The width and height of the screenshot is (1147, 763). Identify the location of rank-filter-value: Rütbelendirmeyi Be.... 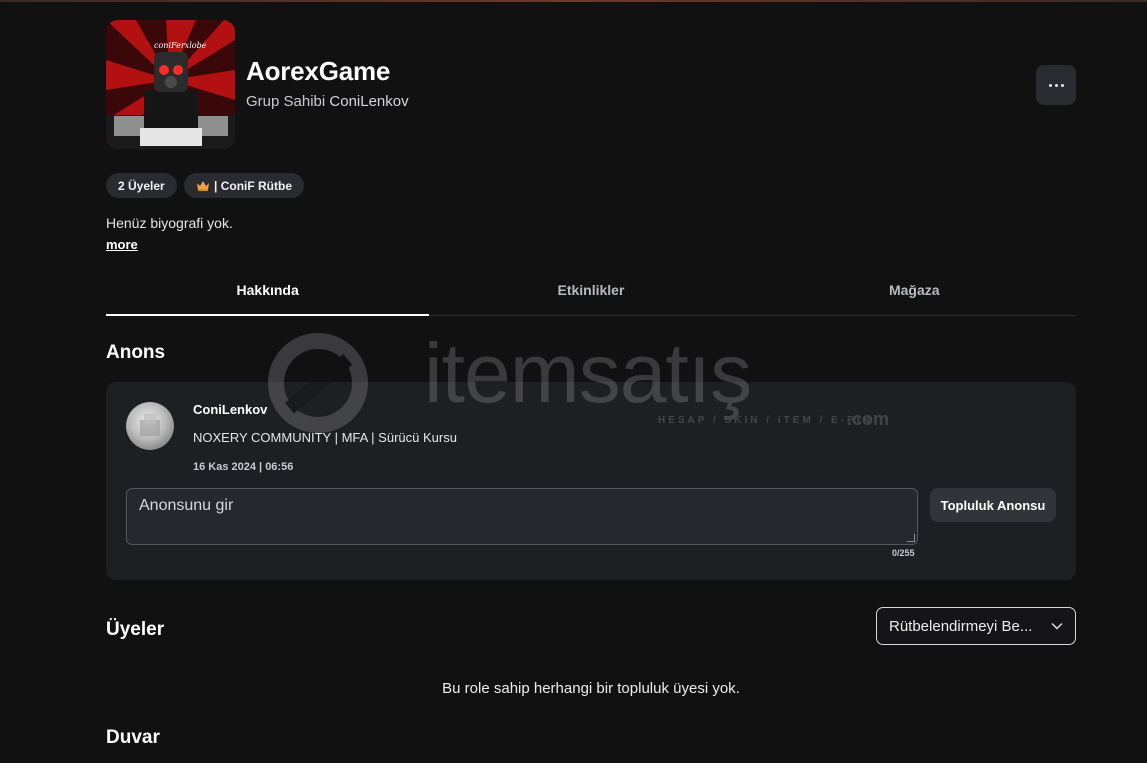
(961, 626).